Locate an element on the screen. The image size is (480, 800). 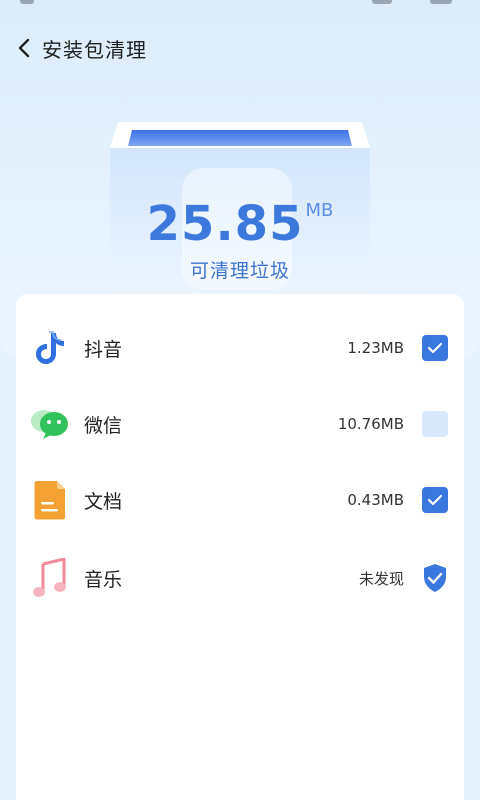
page-title: 安装包清理 is located at coordinates (94, 49).